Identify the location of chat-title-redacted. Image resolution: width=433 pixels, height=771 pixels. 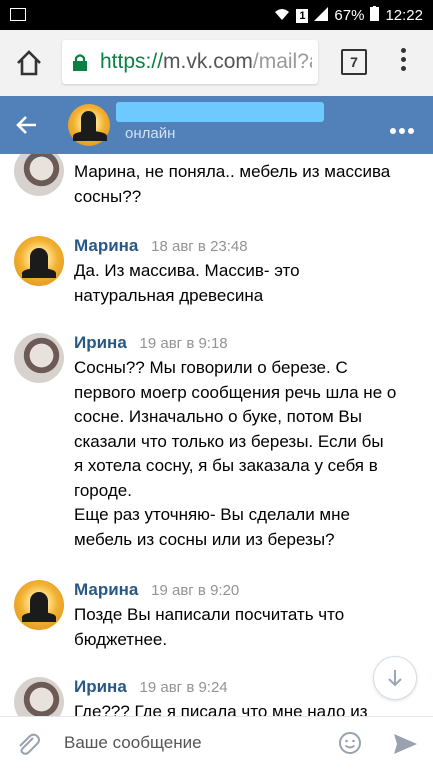
(220, 112).